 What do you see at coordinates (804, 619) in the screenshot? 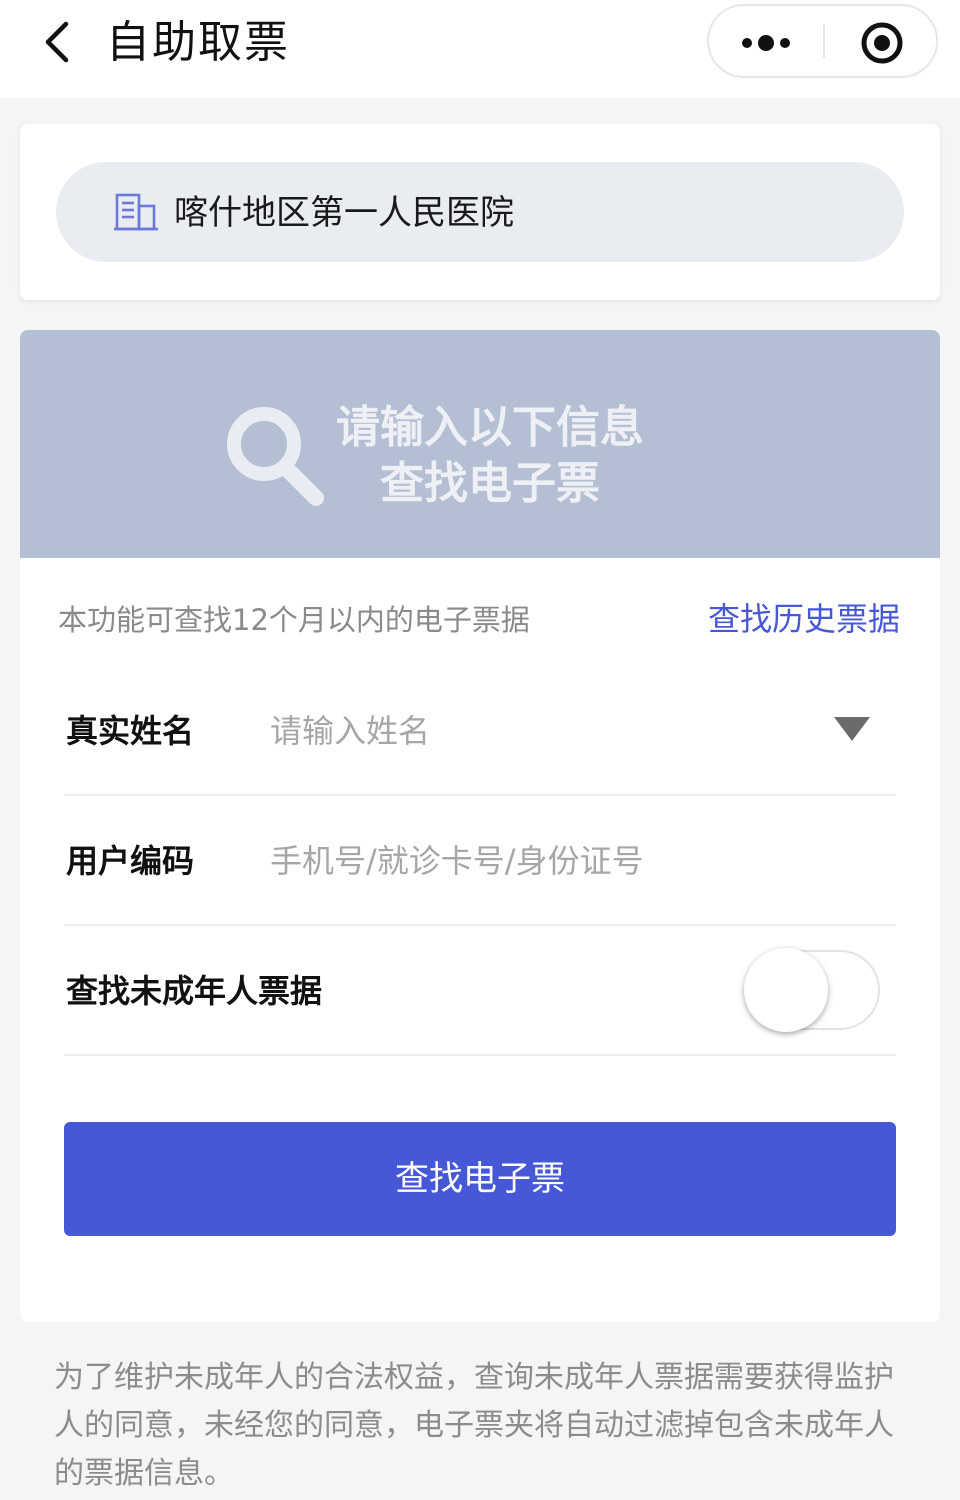
I see `history-tickets-link: 查找历史票据` at bounding box center [804, 619].